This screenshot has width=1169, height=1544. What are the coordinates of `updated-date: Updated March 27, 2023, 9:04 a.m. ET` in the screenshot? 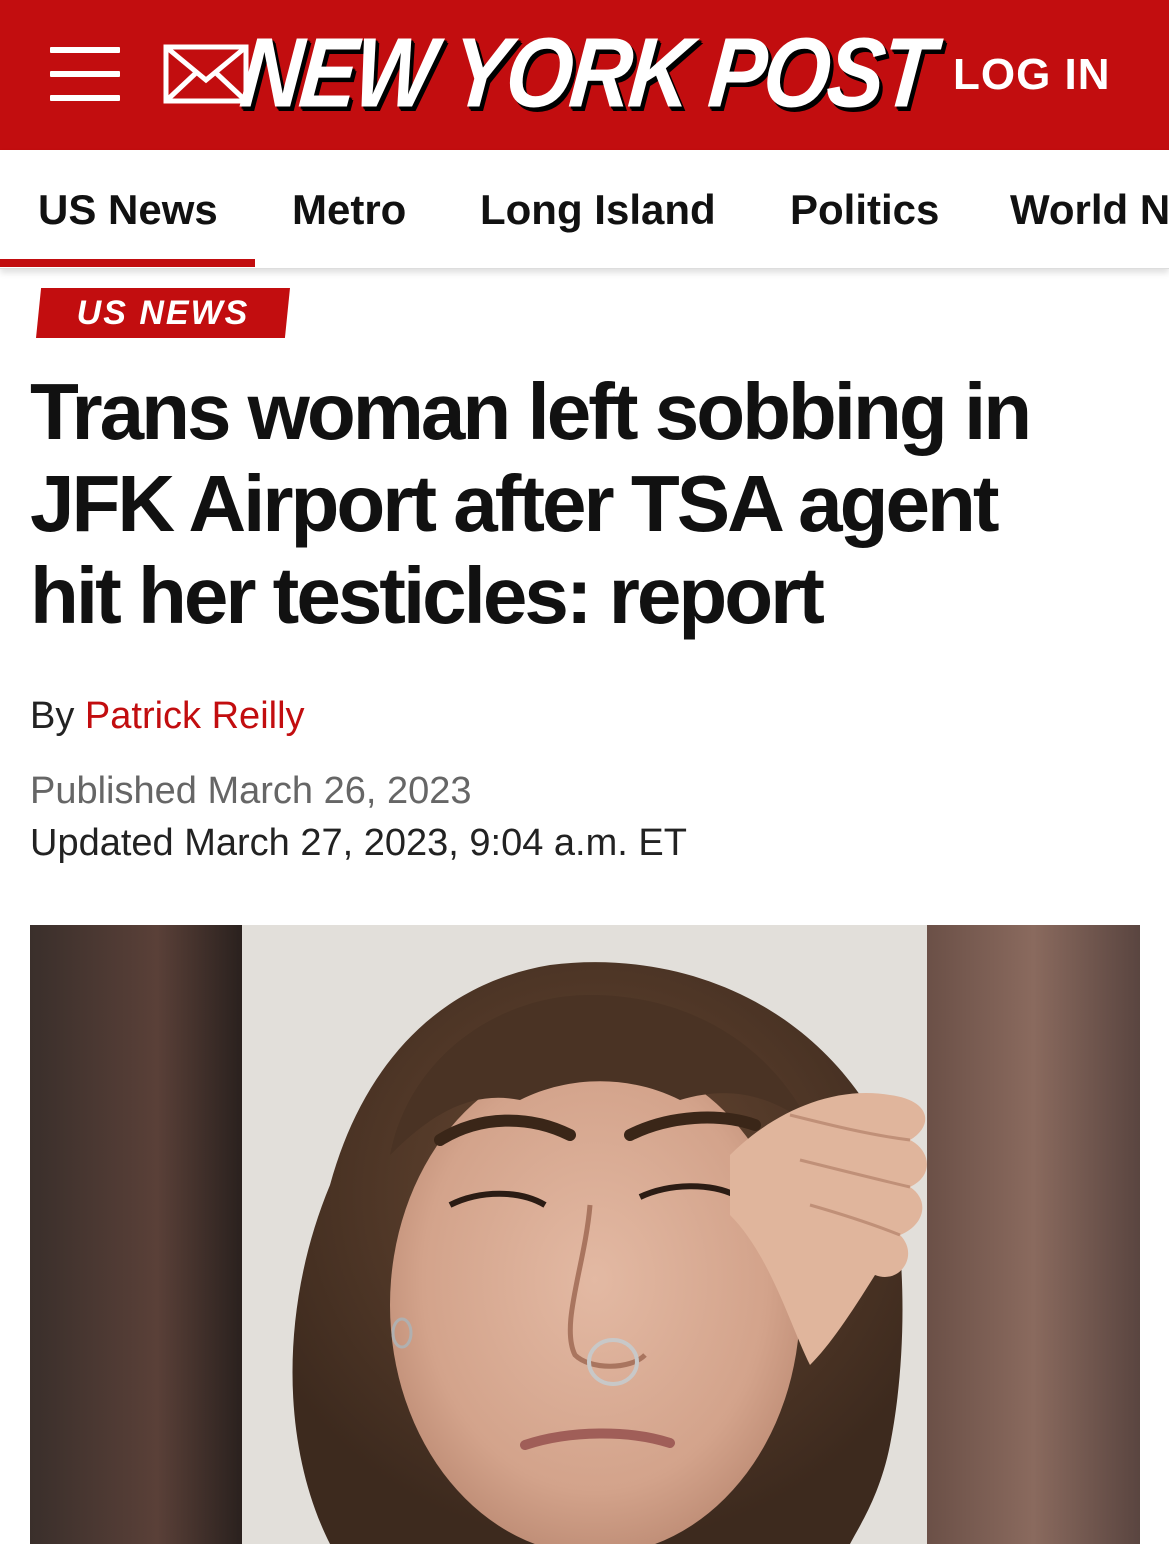 It's located at (358, 843).